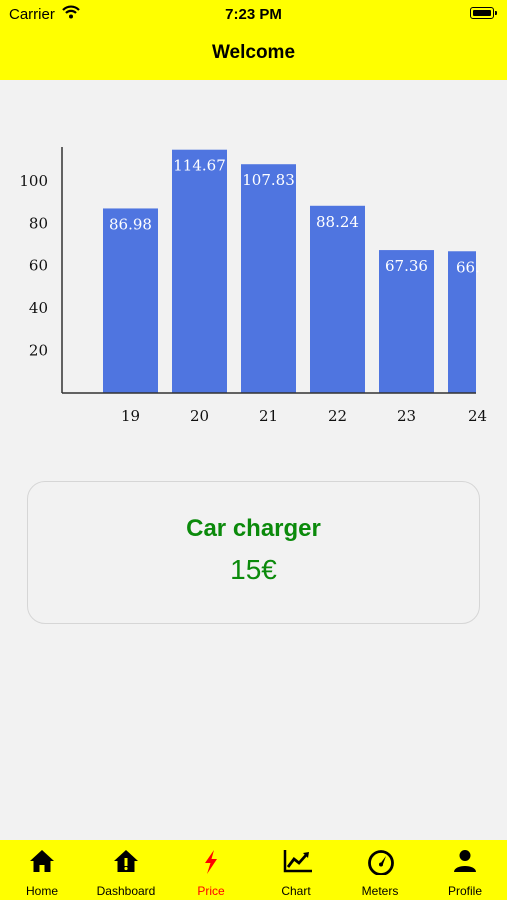 This screenshot has height=900, width=507. Describe the element at coordinates (253, 528) in the screenshot. I see `card-title: Car charger` at that location.